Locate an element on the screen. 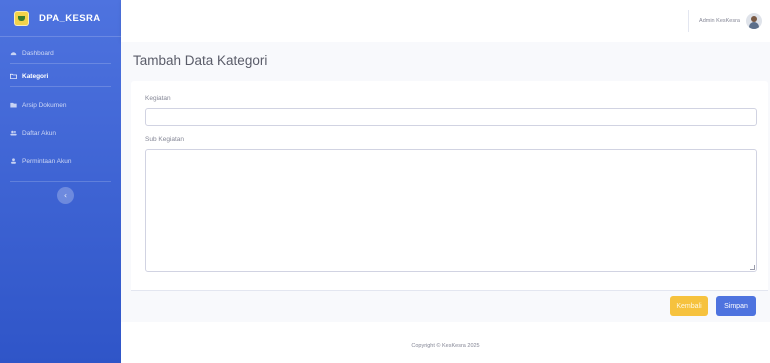 The height and width of the screenshot is (363, 770). resize-handle-icon is located at coordinates (752, 267).